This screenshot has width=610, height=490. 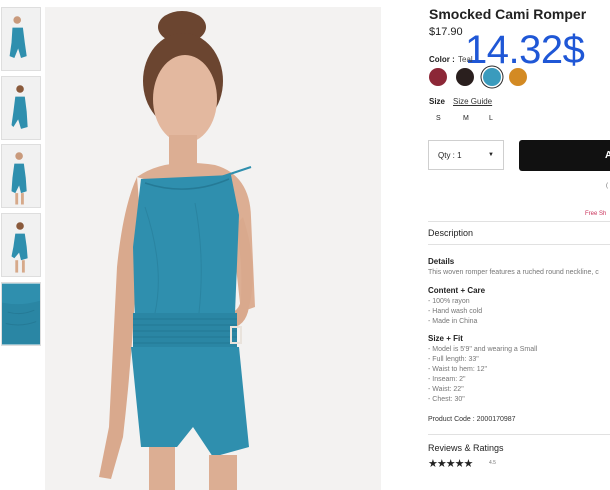 What do you see at coordinates (508, 14) in the screenshot?
I see `product-title: Smocked Cami Romper` at bounding box center [508, 14].